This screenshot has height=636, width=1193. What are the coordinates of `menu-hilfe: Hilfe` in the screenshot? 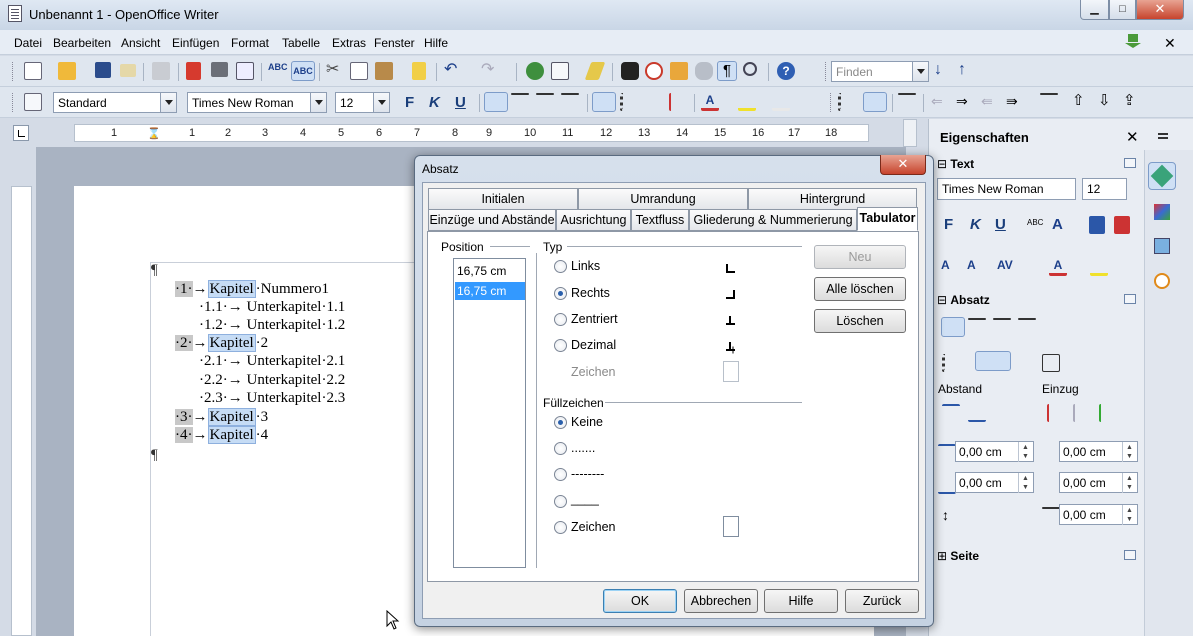 It's located at (436, 43).